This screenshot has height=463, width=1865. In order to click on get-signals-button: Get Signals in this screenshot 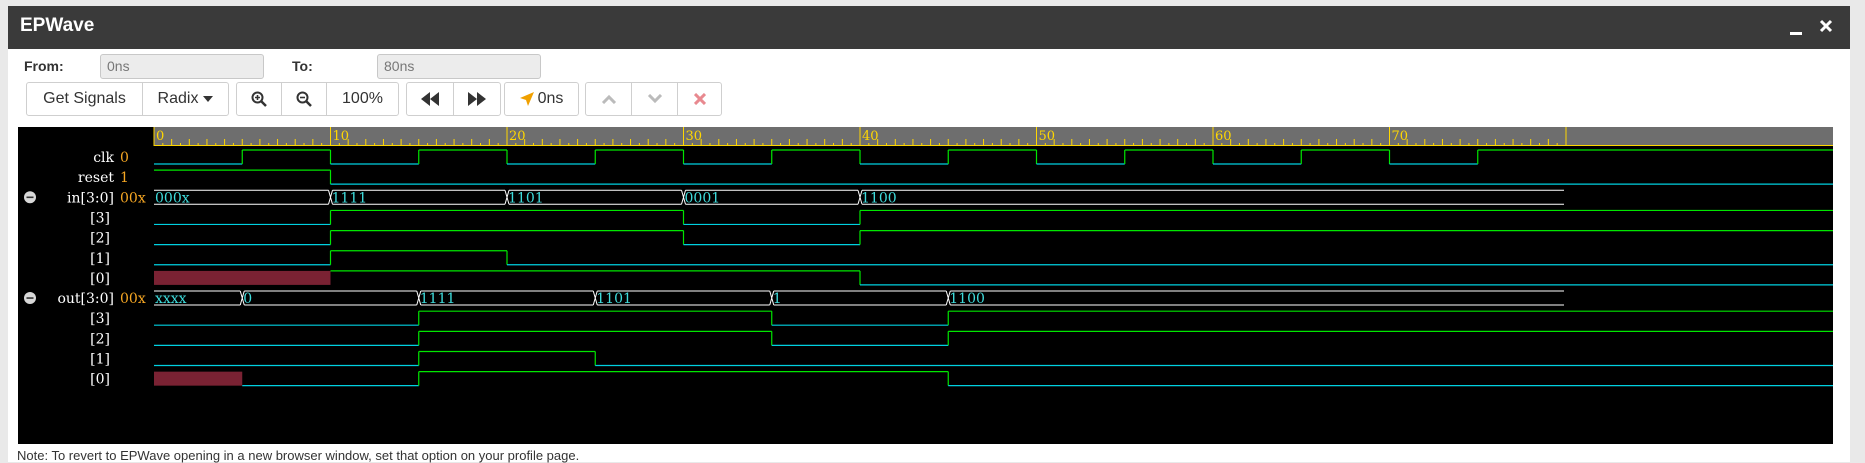, I will do `click(84, 99)`.